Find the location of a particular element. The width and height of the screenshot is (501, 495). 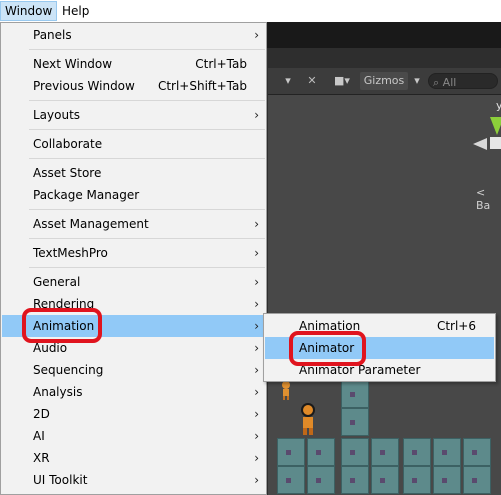

menu-item-collaborate: Collaborate is located at coordinates (133, 144).